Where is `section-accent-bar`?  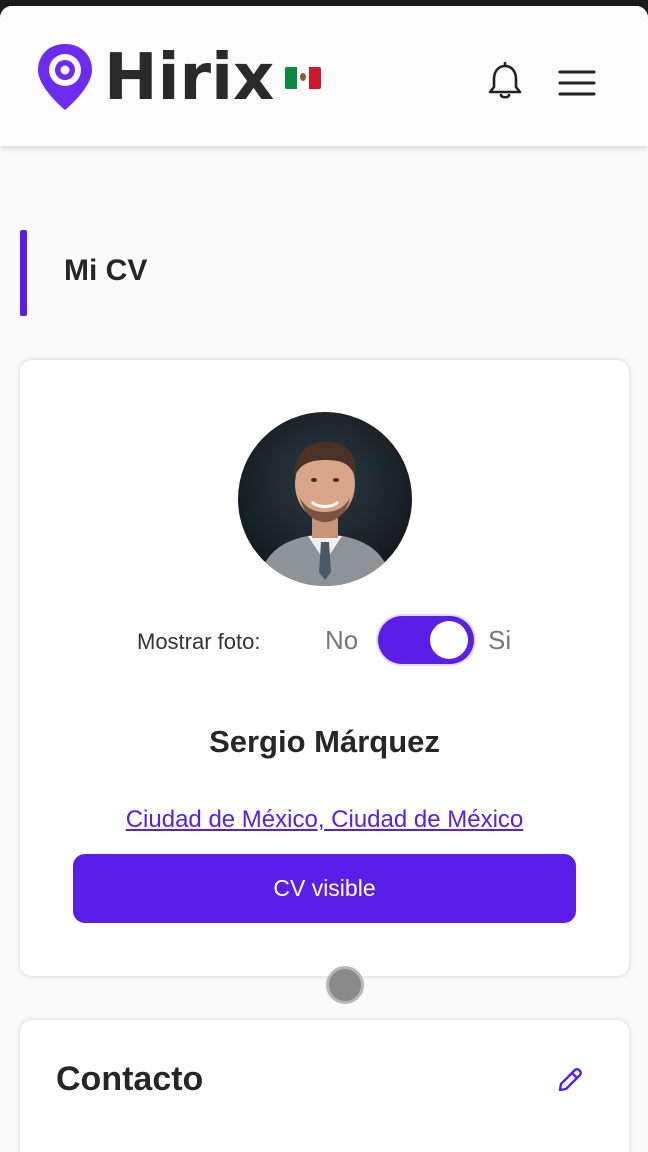
section-accent-bar is located at coordinates (23, 273).